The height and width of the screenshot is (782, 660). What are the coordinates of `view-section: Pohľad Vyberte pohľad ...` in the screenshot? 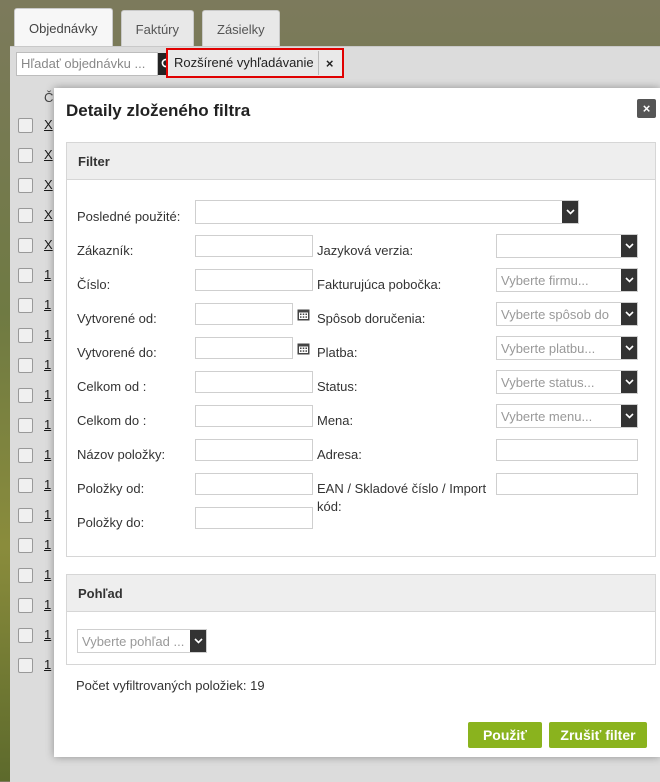 It's located at (361, 619).